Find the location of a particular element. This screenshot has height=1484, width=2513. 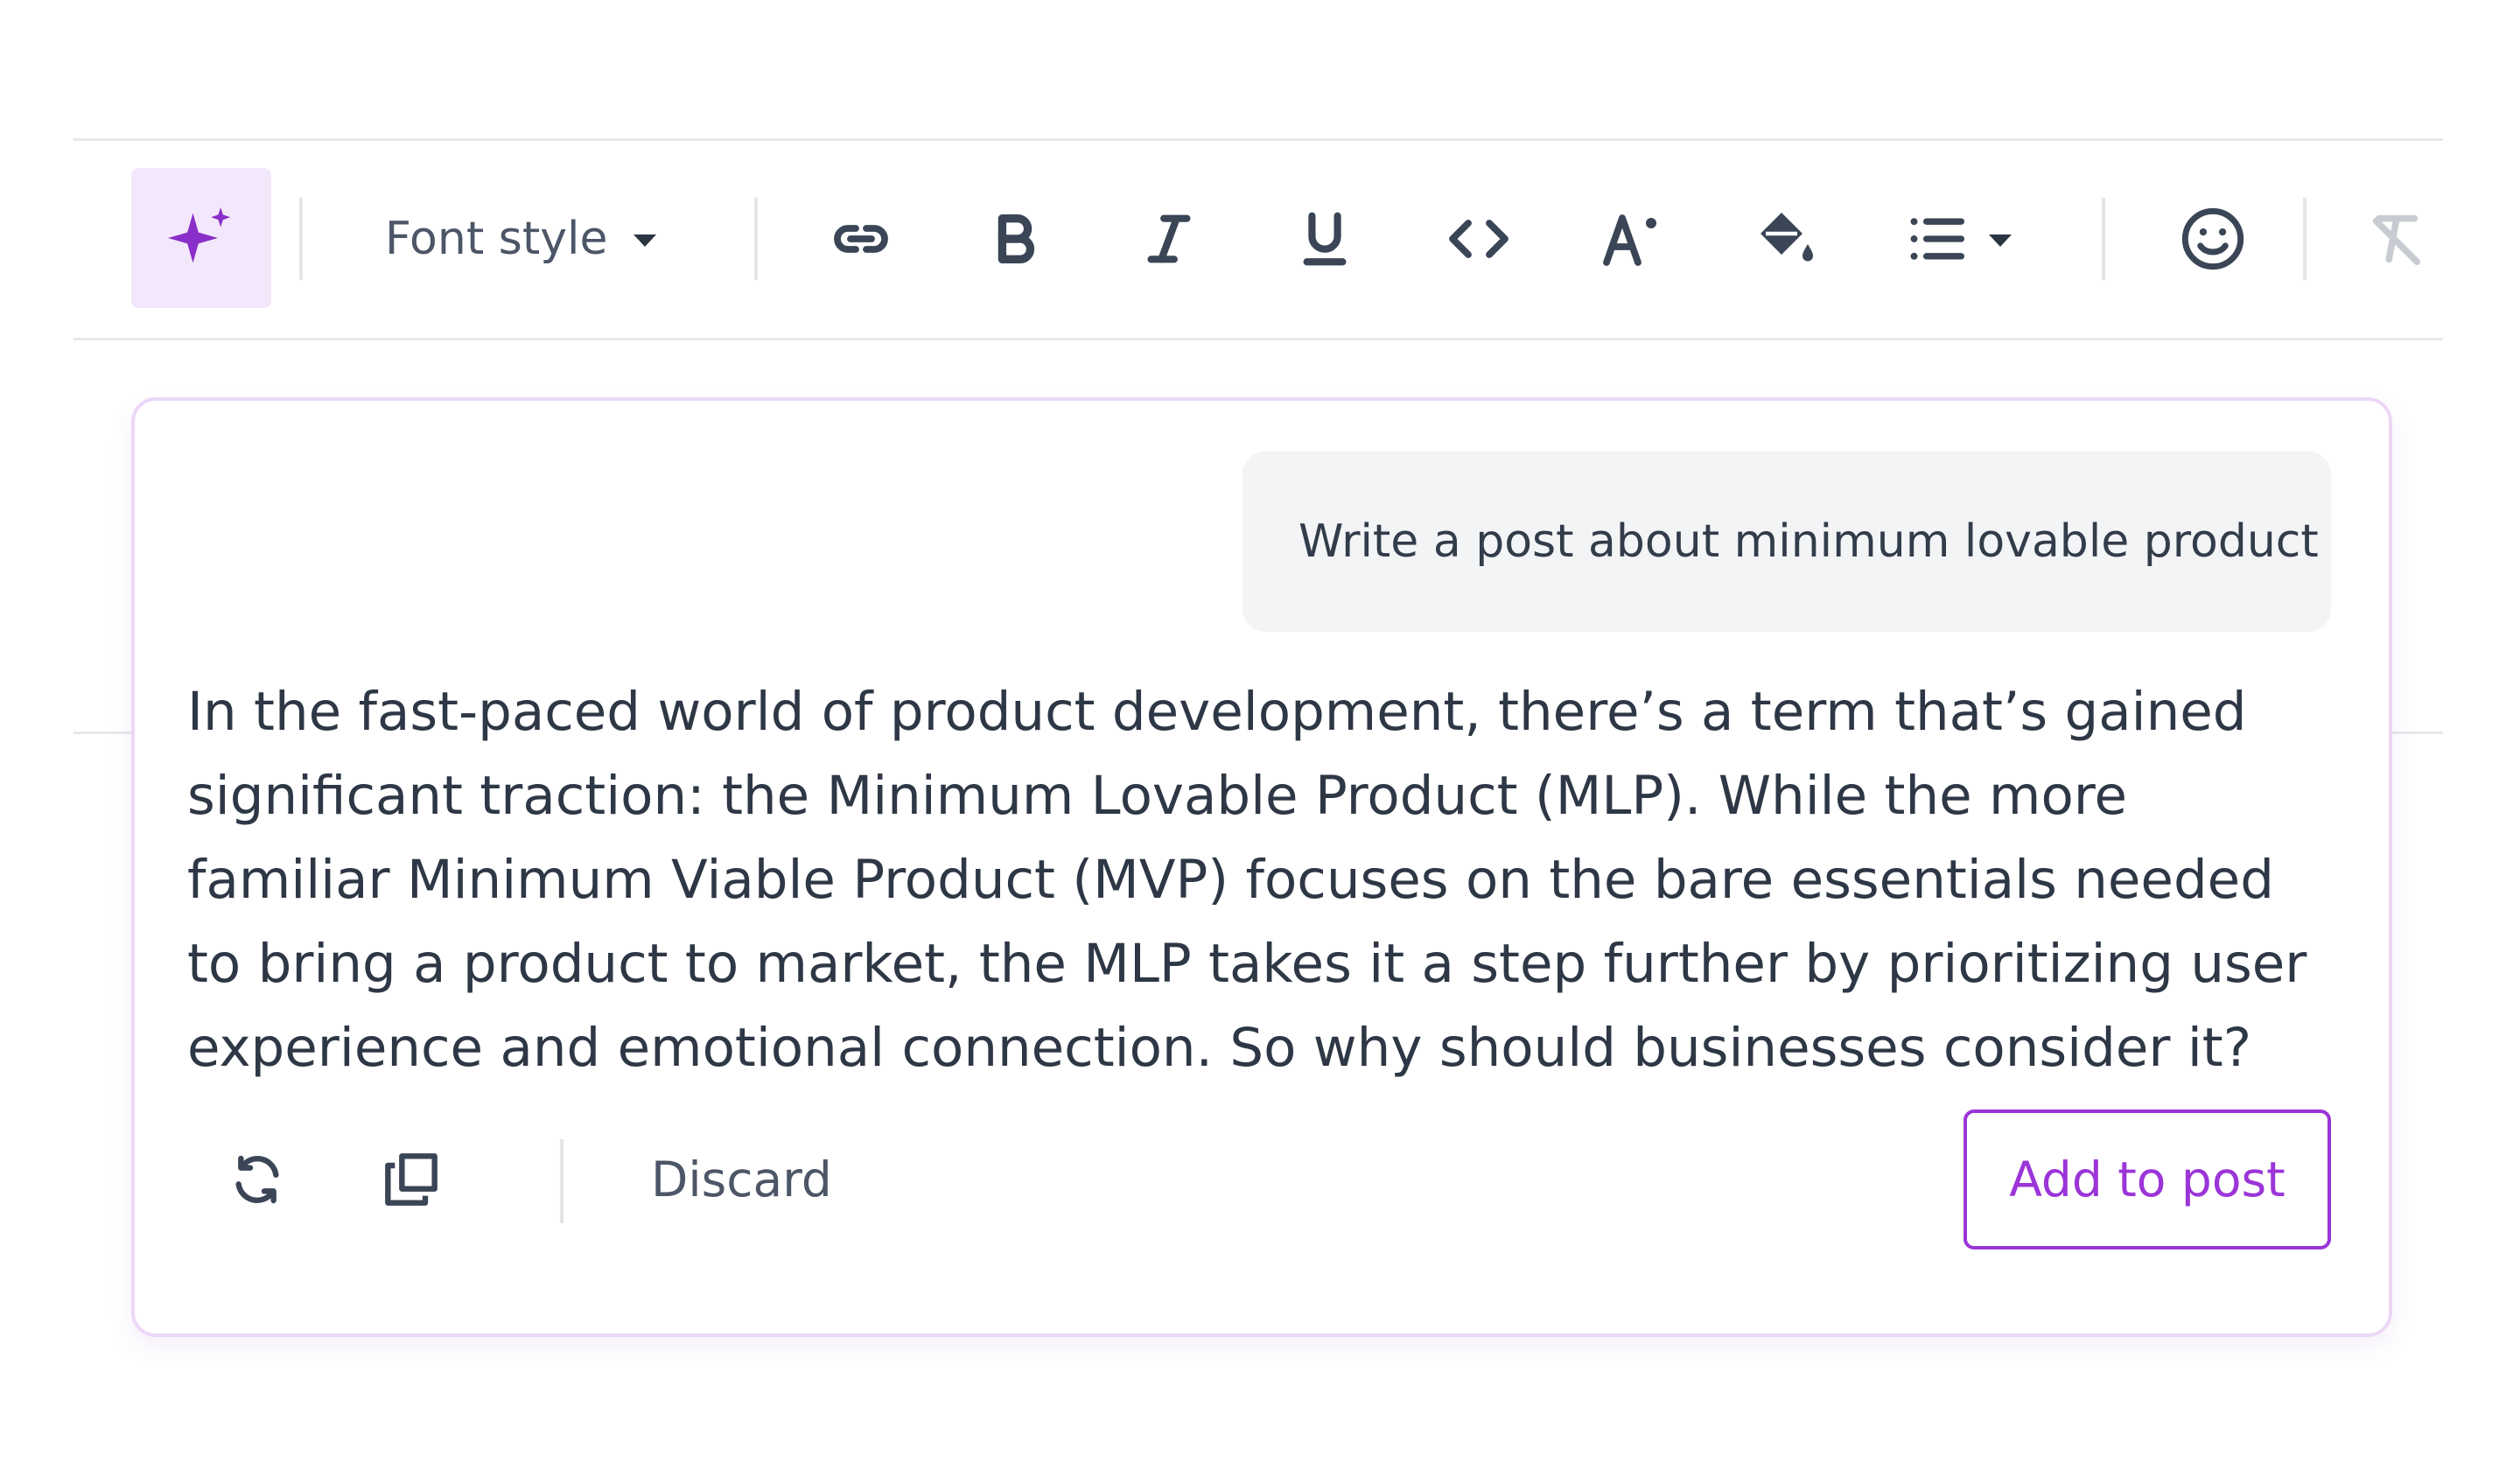

text-size-button is located at coordinates (1632, 239).